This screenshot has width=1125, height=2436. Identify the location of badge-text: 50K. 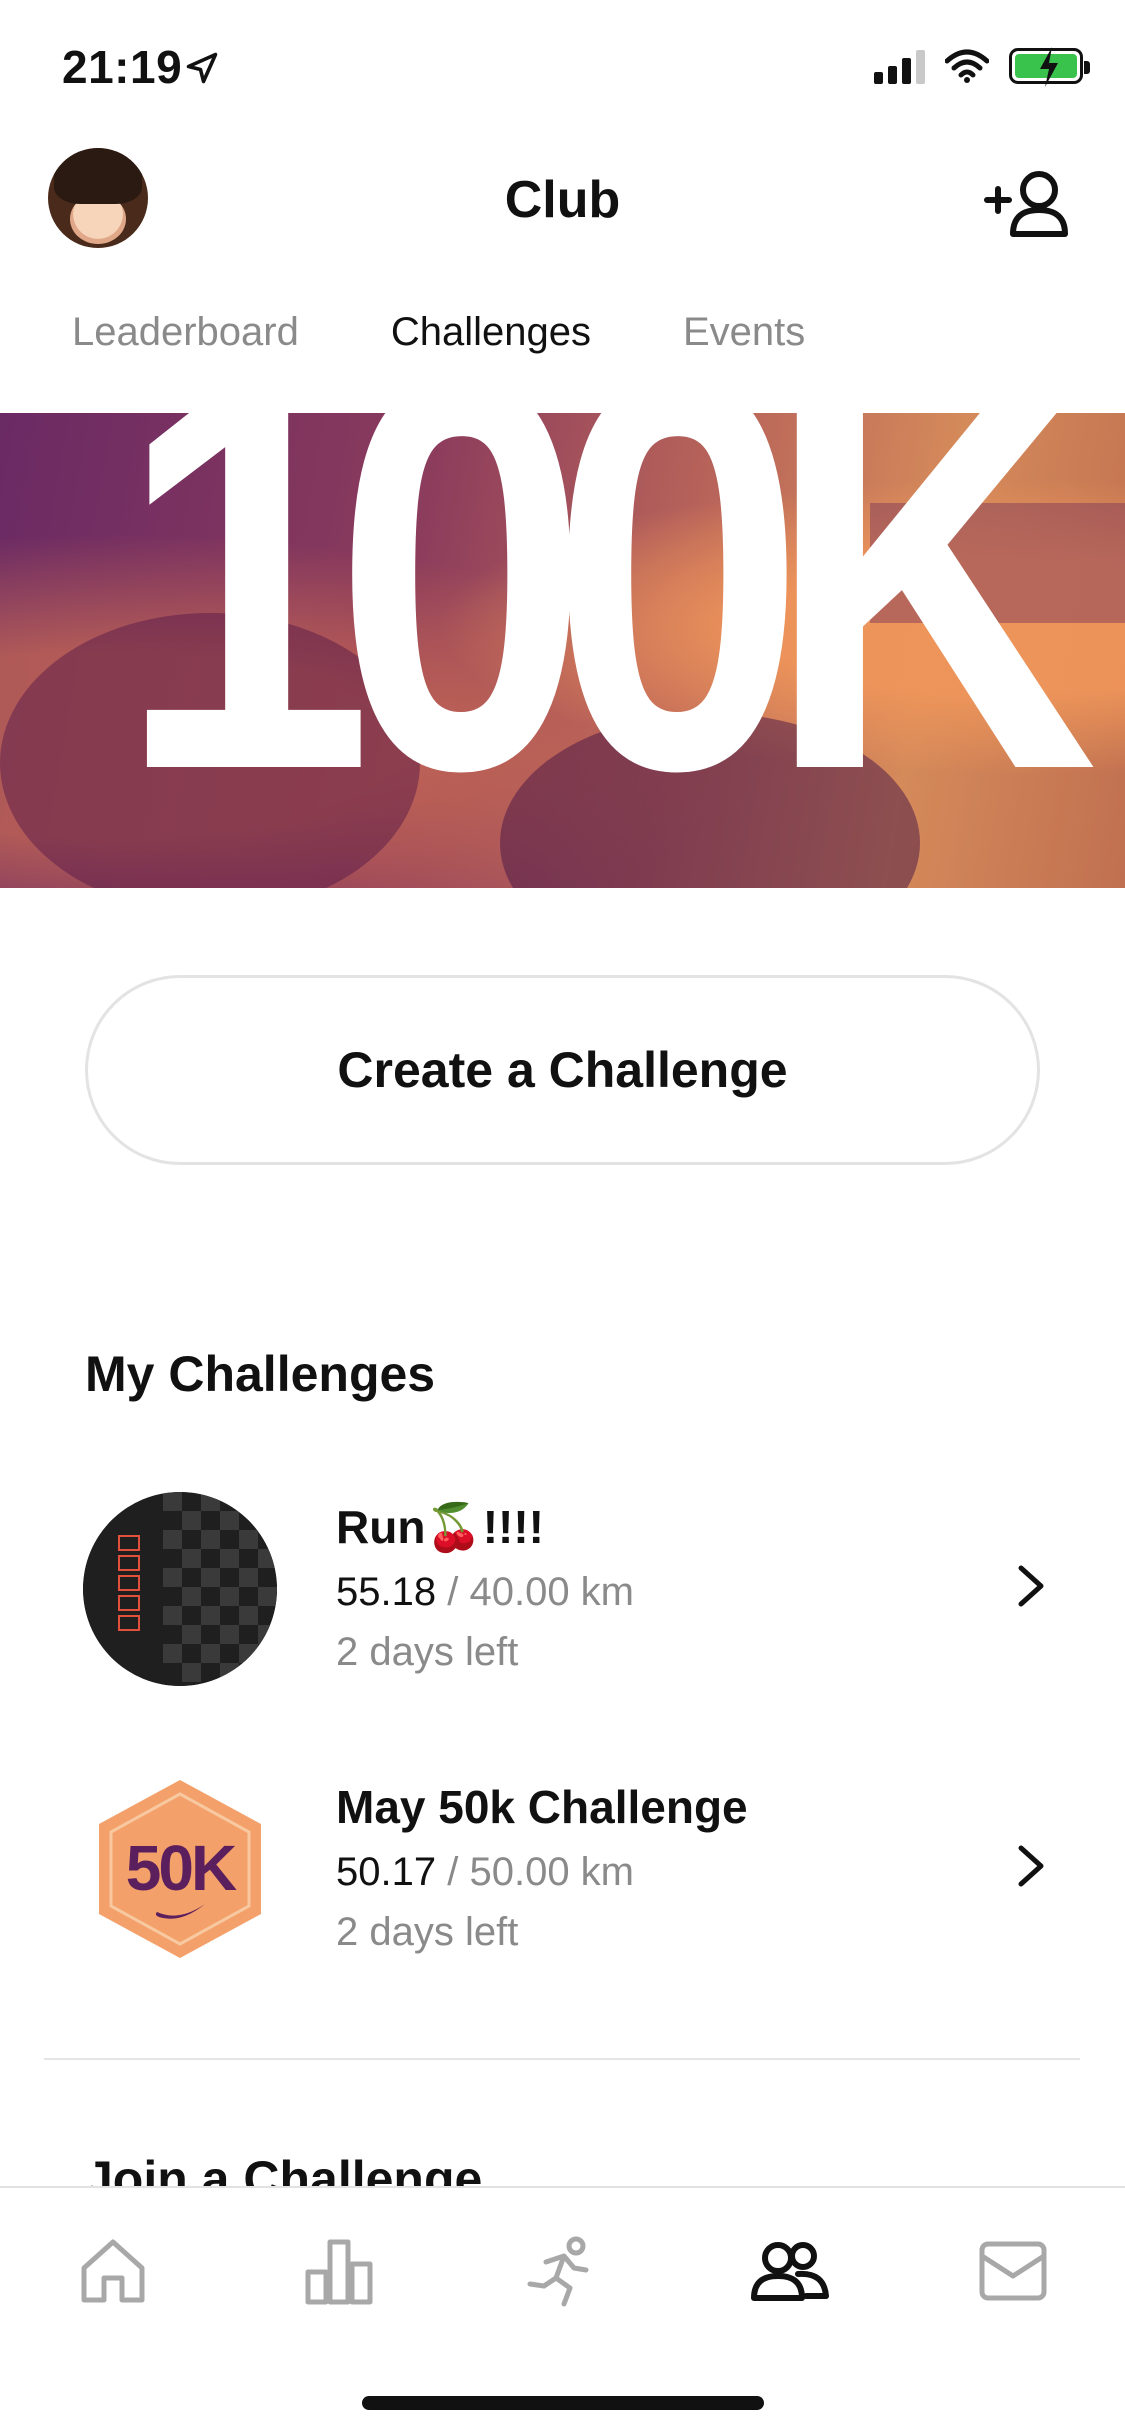
(181, 1868).